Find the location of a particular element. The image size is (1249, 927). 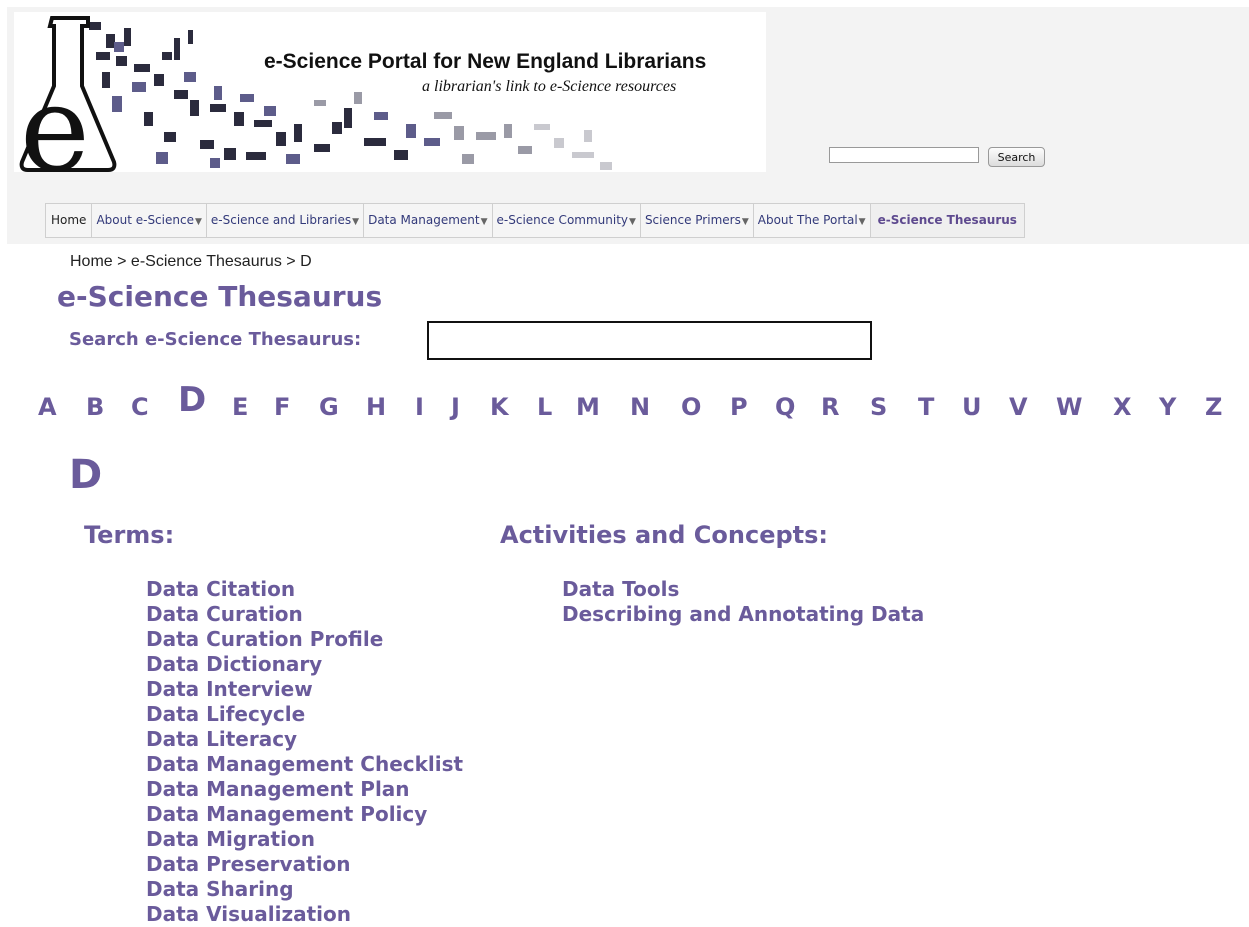

breadcrumb-current: D is located at coordinates (306, 261).